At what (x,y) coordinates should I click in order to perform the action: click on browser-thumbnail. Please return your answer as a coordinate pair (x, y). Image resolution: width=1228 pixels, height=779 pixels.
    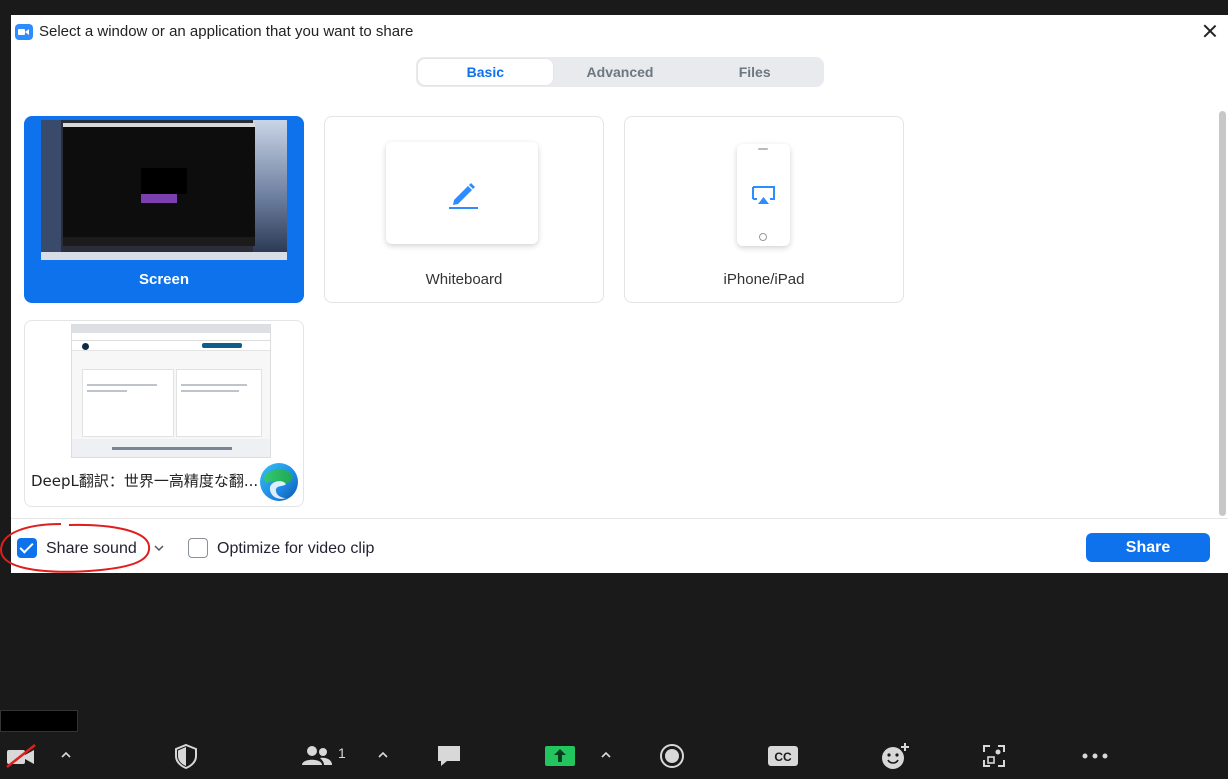
    Looking at the image, I should click on (171, 391).